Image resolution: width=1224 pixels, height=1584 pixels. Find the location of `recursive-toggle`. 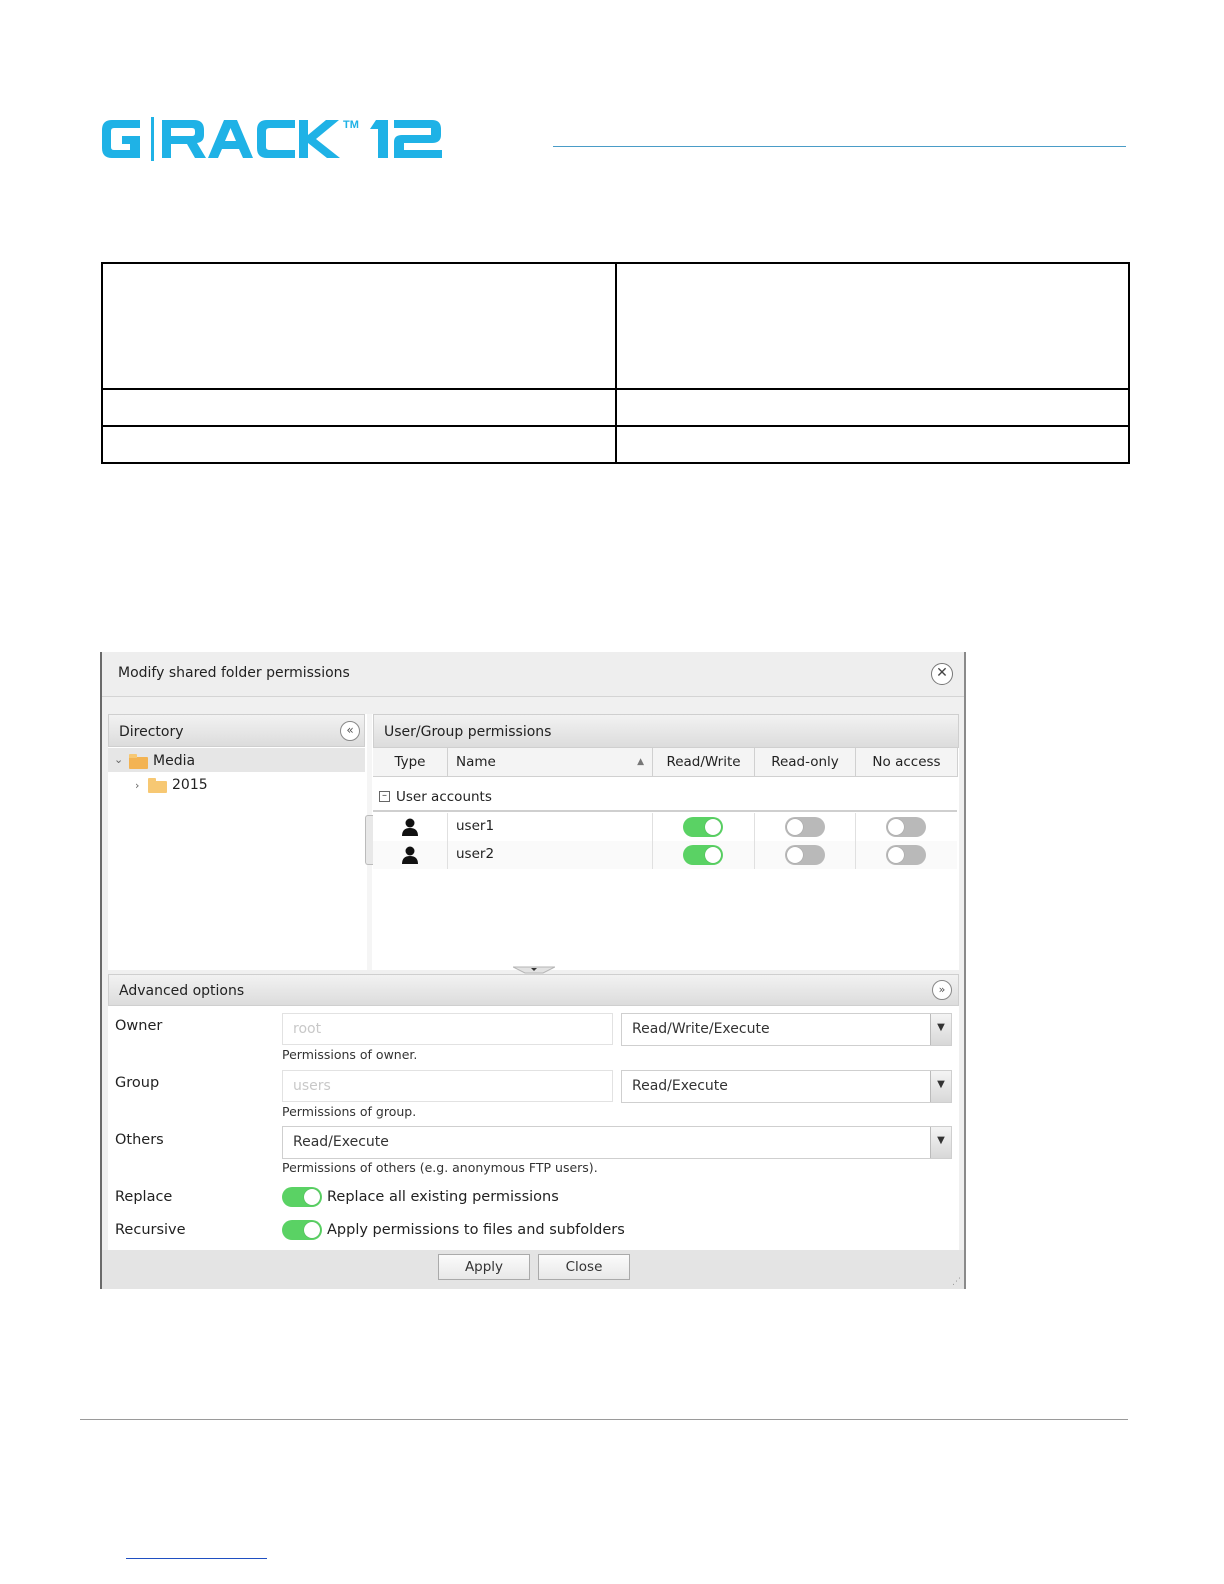

recursive-toggle is located at coordinates (302, 1230).